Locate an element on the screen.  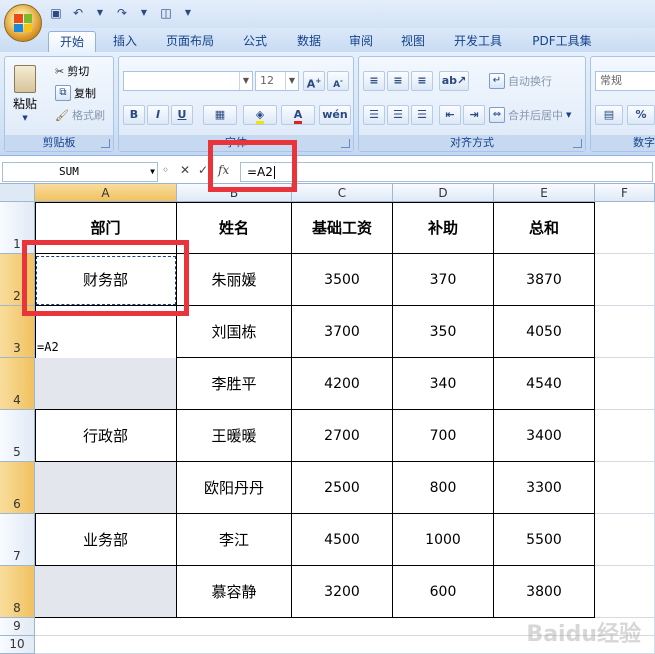
formula-input: =A2 is located at coordinates (446, 172).